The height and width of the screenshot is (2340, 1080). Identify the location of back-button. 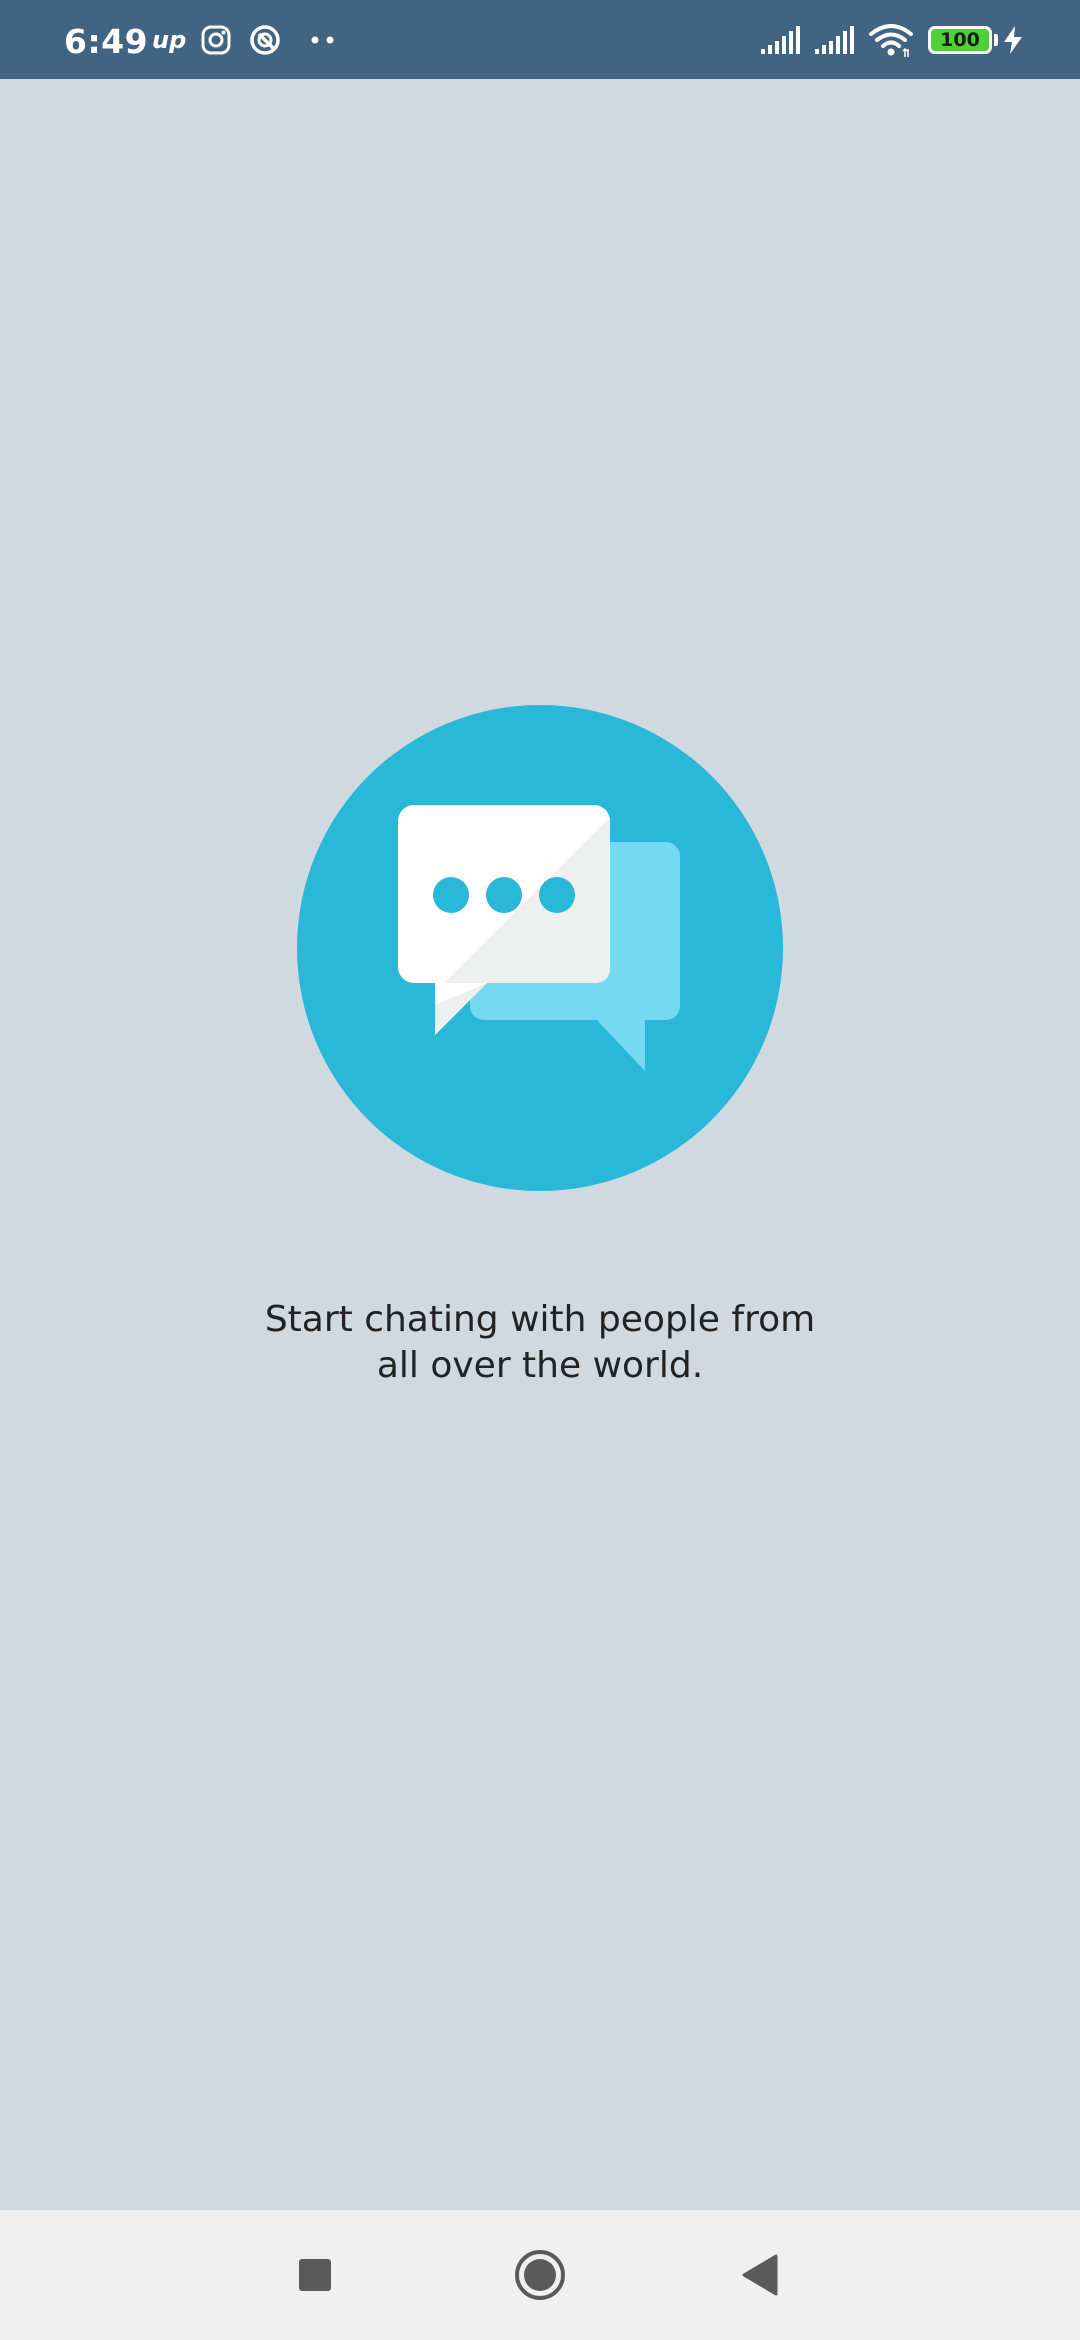
(760, 2275).